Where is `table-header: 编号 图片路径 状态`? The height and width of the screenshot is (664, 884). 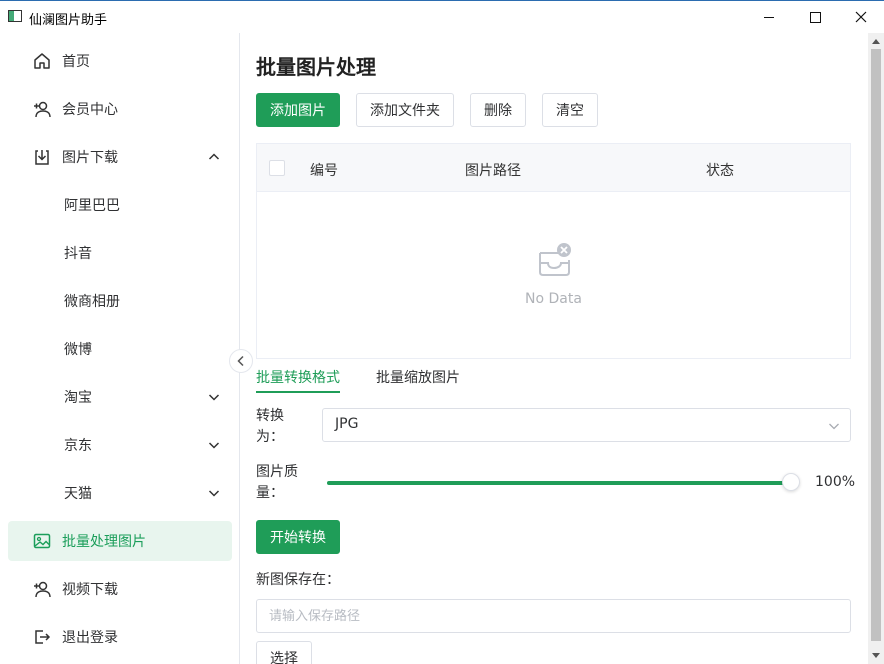 table-header: 编号 图片路径 状态 is located at coordinates (553, 168).